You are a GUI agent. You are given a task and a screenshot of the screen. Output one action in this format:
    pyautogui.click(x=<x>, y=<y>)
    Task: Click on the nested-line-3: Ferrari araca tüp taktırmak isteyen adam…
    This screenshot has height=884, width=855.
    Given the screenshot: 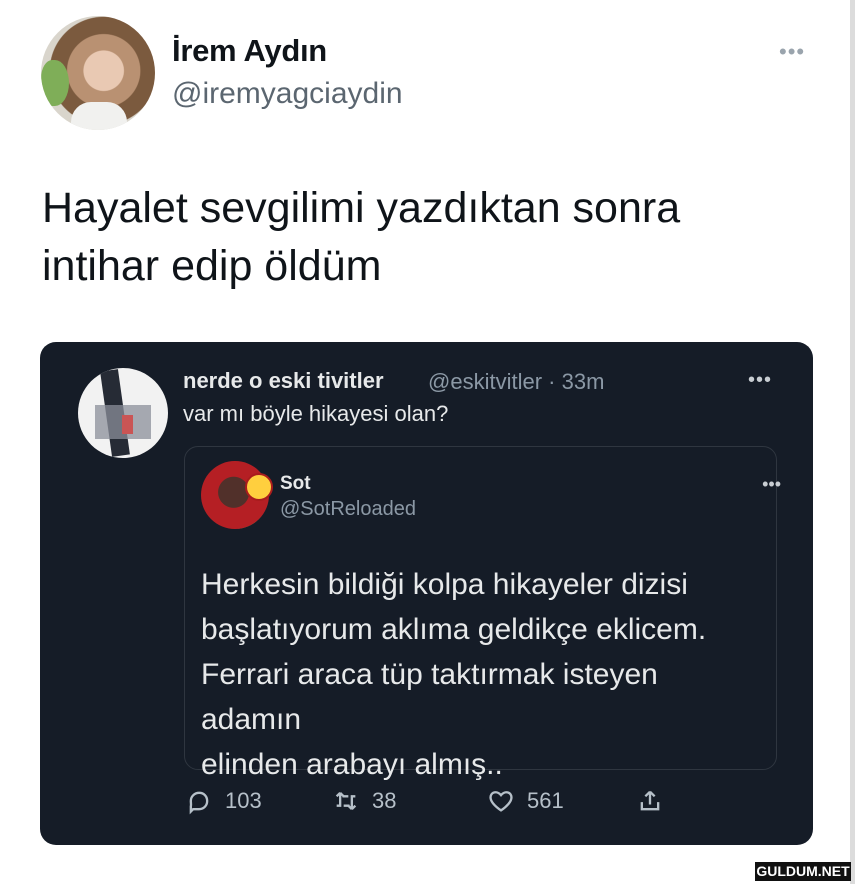 What is the action you would take?
    pyautogui.click(x=429, y=697)
    